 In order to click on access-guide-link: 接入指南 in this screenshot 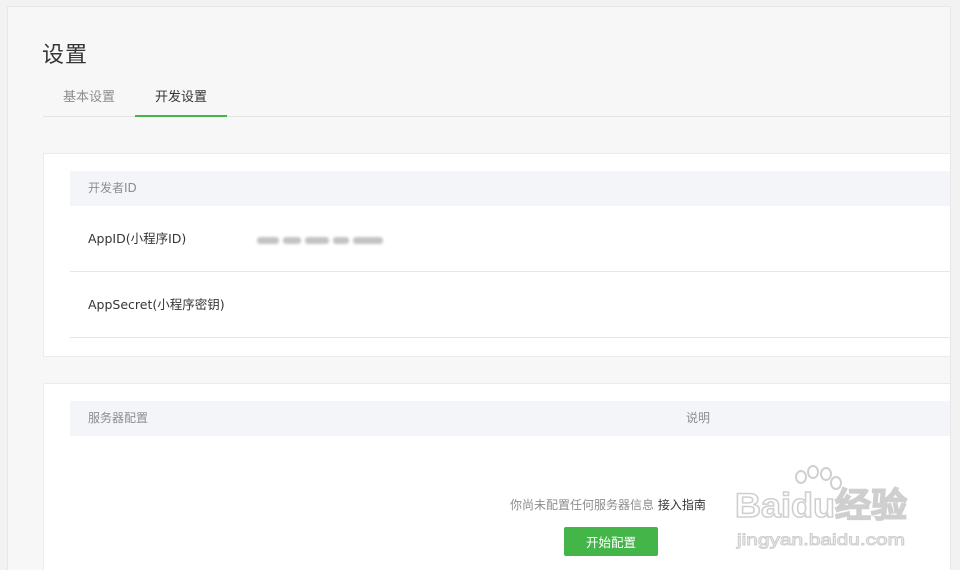, I will do `click(682, 505)`.